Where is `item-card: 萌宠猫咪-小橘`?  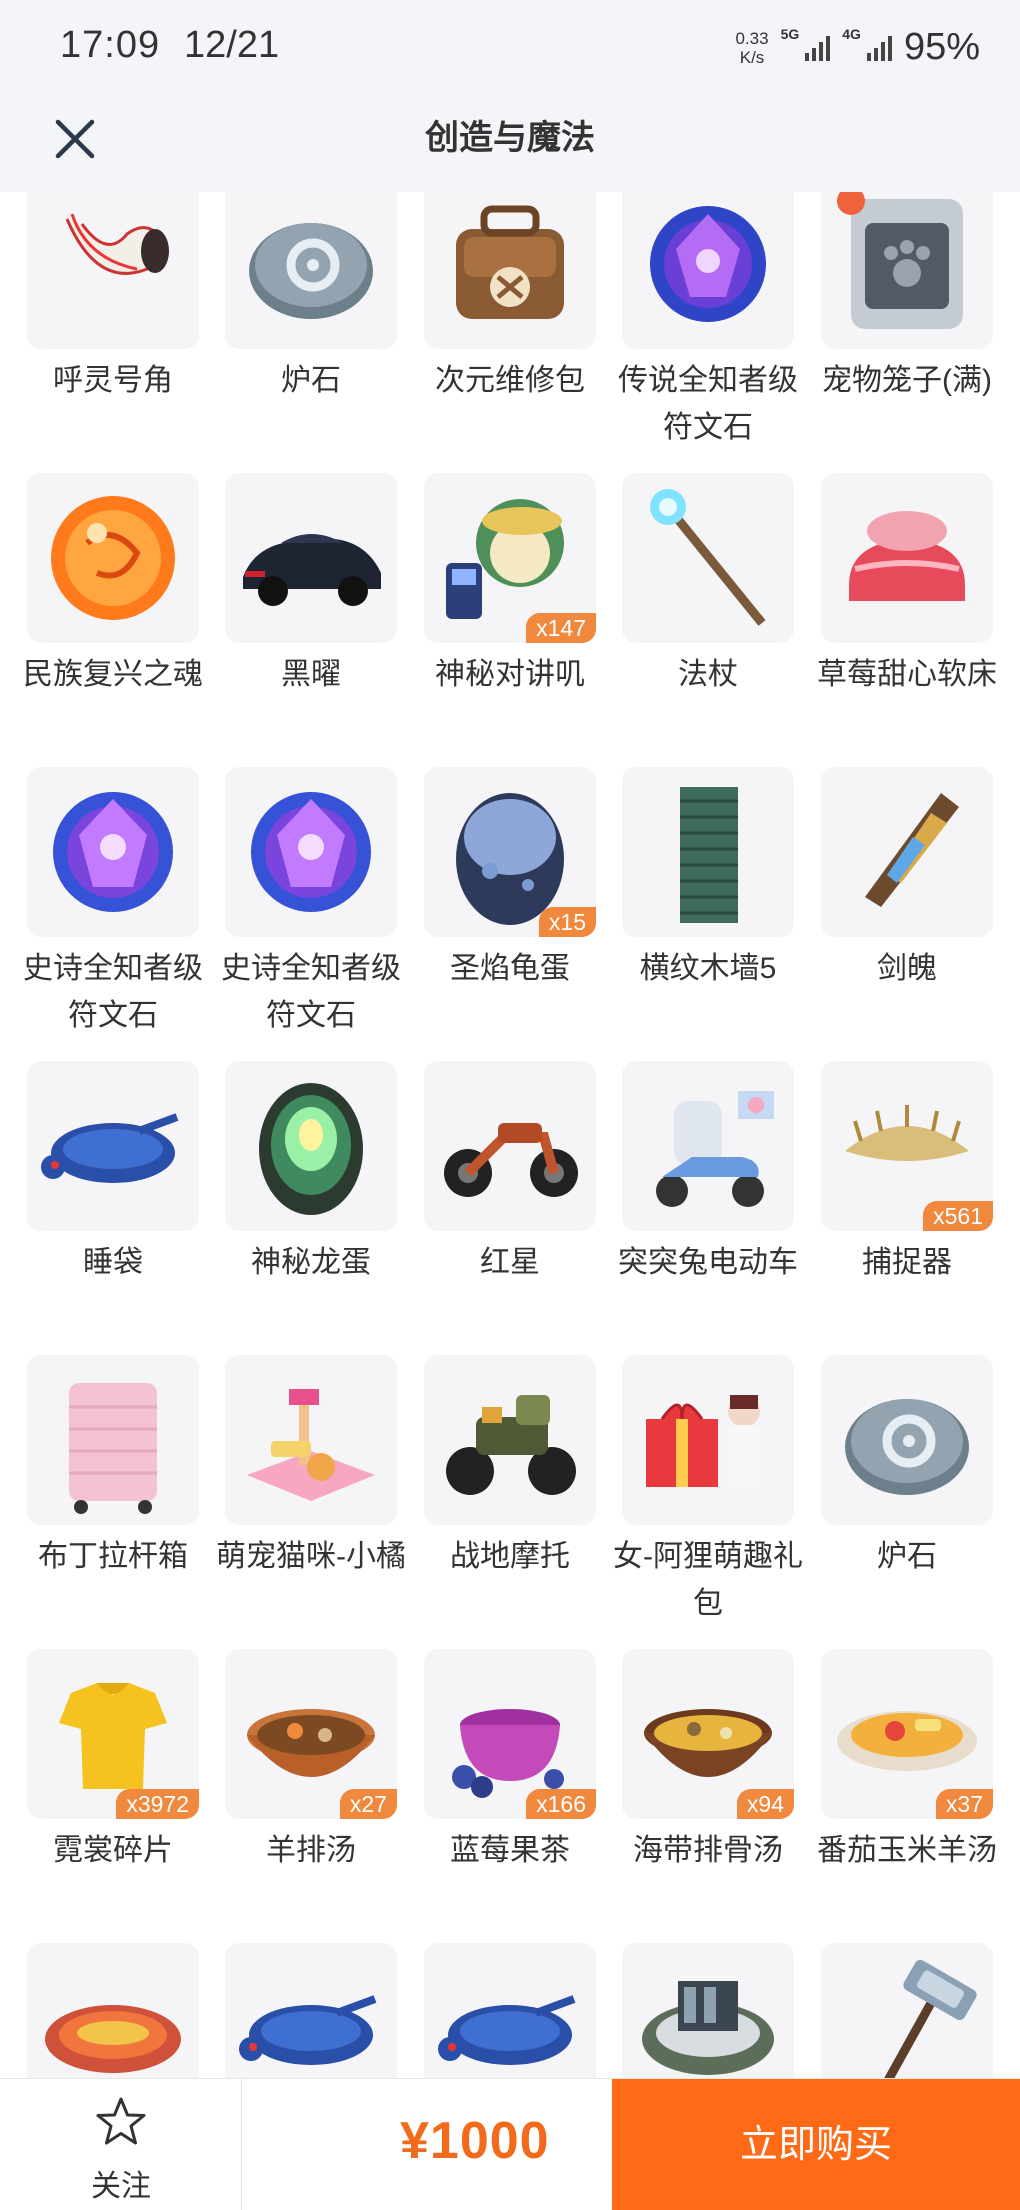
item-card: 萌宠猫咪-小橘 is located at coordinates (311, 1495).